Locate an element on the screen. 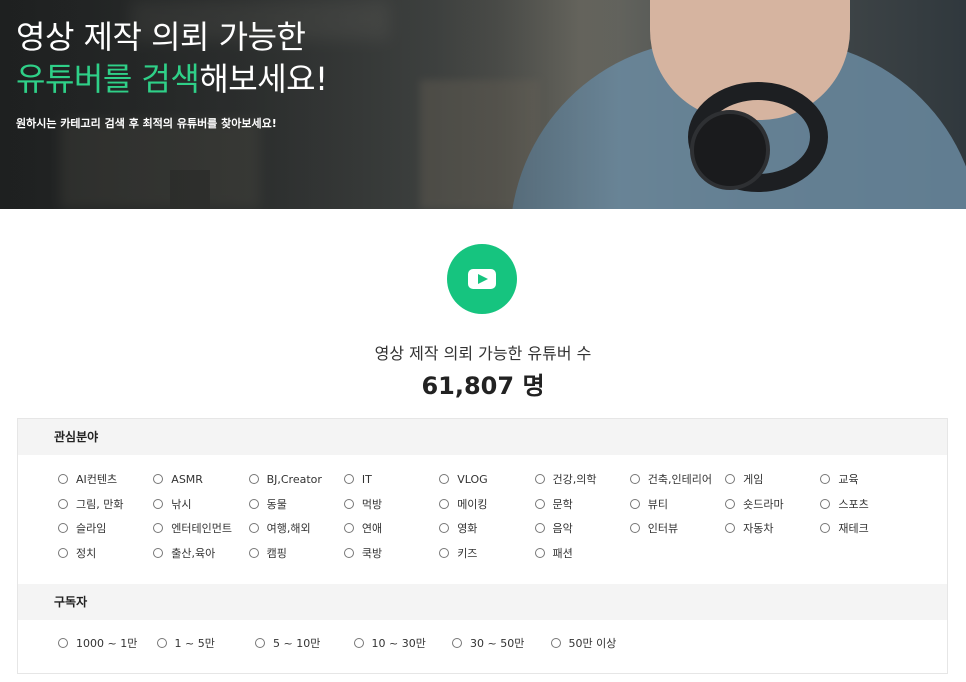  interest-option: 낚시 is located at coordinates (172, 504).